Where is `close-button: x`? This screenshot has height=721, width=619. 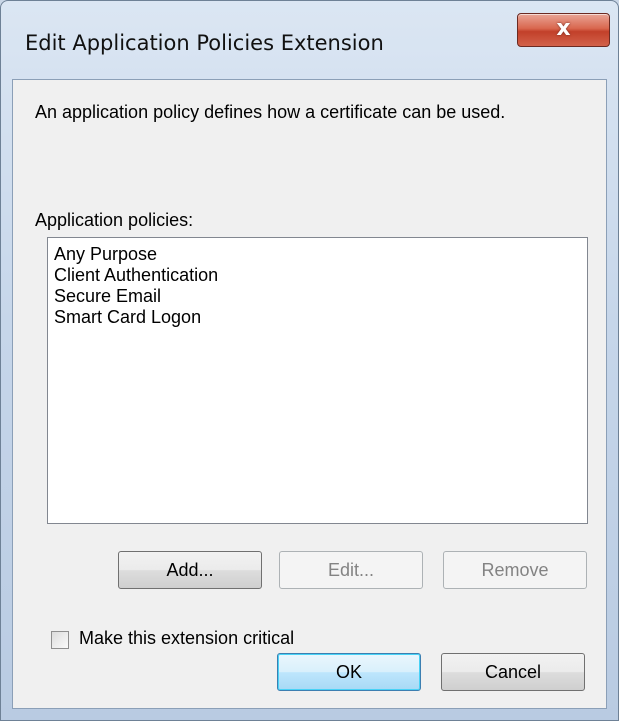
close-button: x is located at coordinates (563, 30).